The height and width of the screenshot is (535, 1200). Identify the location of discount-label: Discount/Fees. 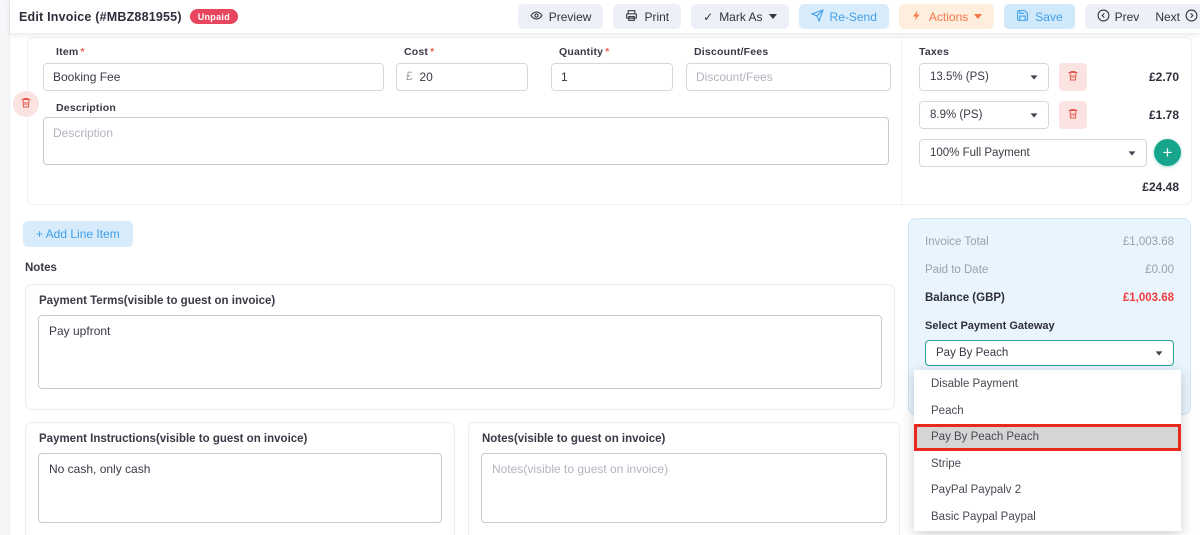
(731, 52).